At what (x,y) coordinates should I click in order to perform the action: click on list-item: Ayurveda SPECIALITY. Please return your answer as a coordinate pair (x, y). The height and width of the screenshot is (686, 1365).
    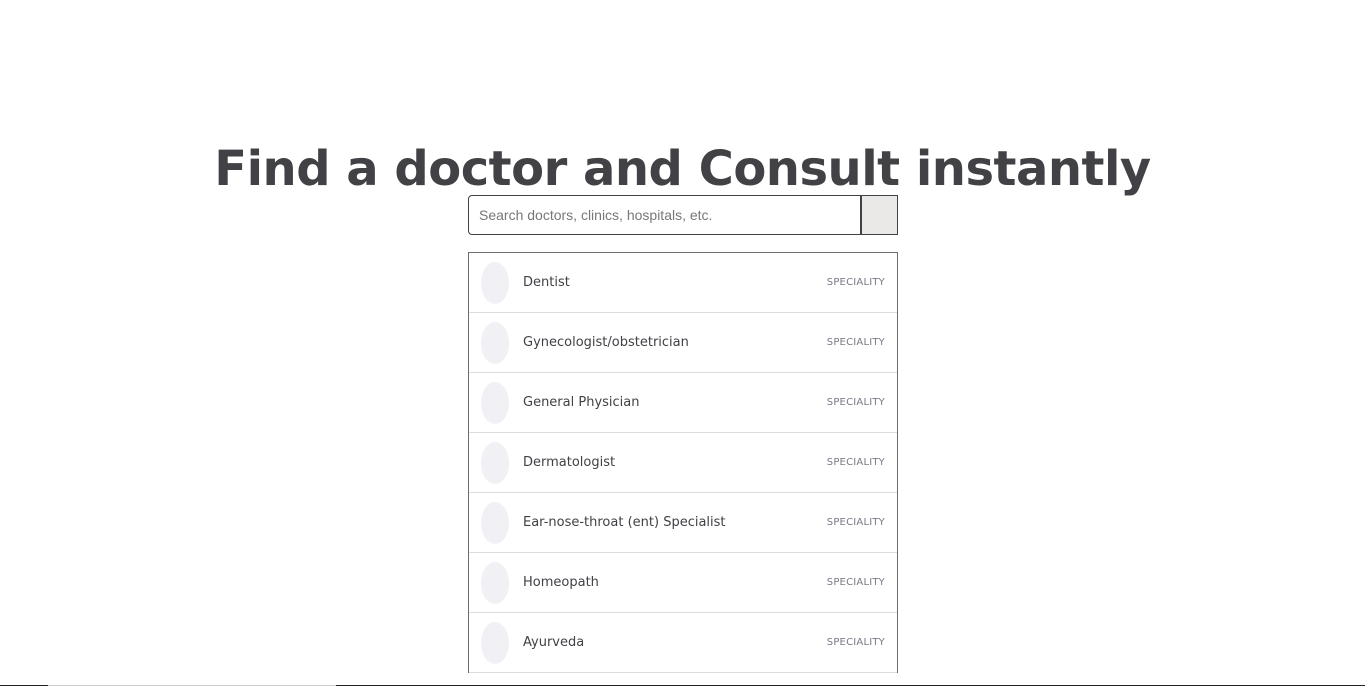
    Looking at the image, I should click on (683, 643).